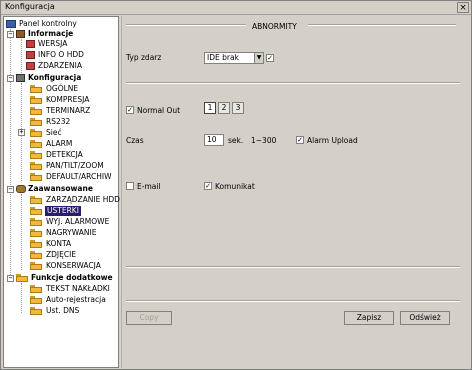  I want to click on tree-group-label: Informacje, so click(51, 33).